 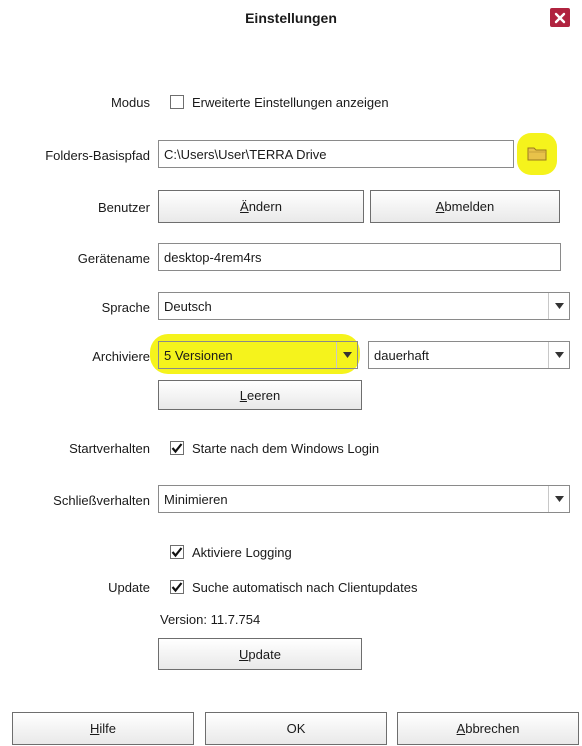 I want to click on folders-path-value: C:\Users\User\TERRA Drive, so click(x=245, y=154).